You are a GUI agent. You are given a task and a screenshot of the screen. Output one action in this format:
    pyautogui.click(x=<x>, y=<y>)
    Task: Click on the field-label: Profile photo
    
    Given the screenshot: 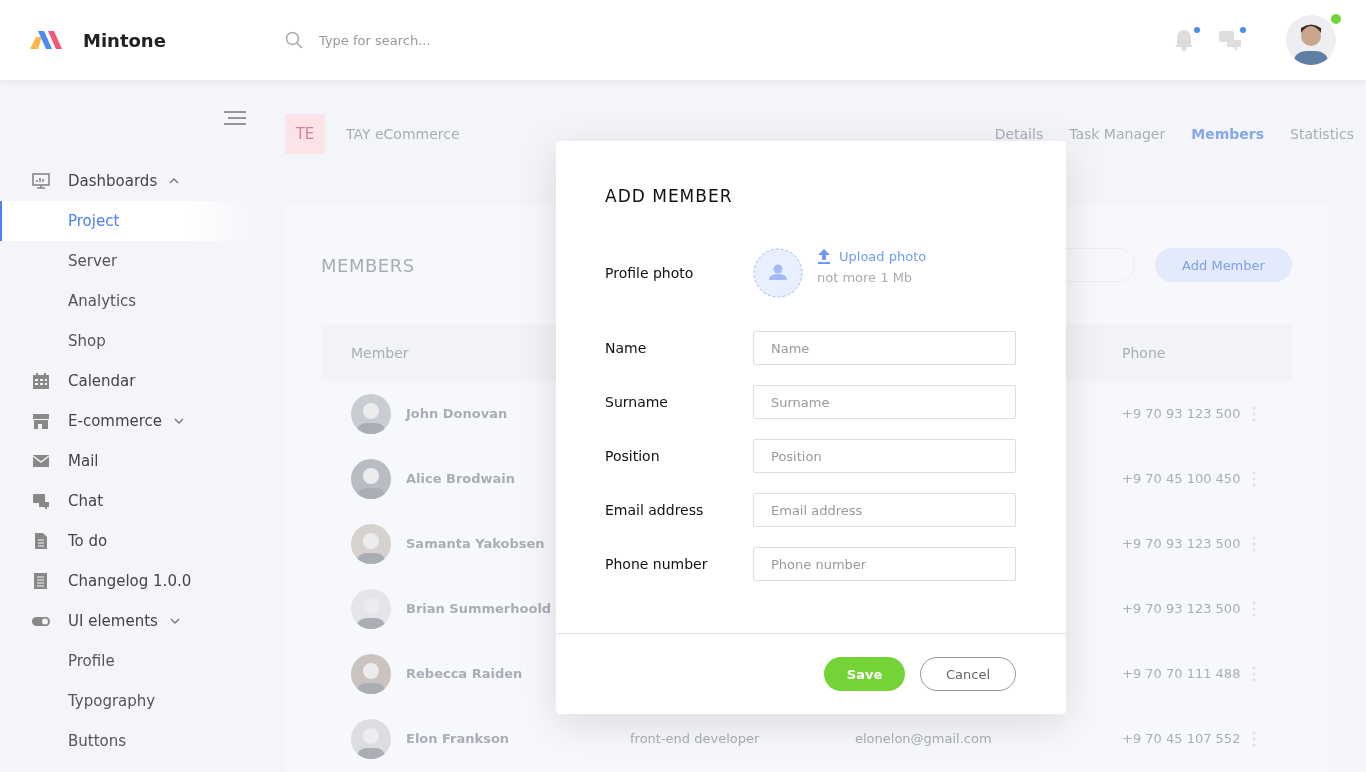 What is the action you would take?
    pyautogui.click(x=650, y=273)
    